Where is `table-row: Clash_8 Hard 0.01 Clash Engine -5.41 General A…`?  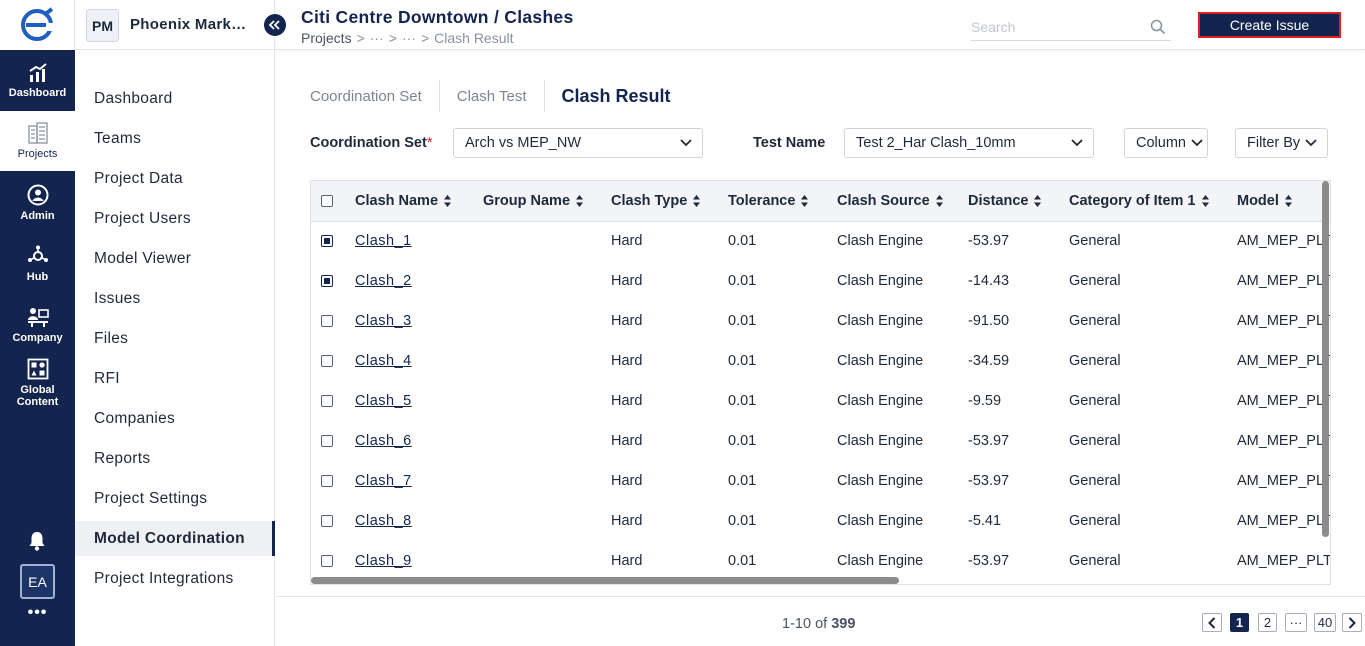
table-row: Clash_8 Hard 0.01 Clash Engine -5.41 General A… is located at coordinates (820, 521).